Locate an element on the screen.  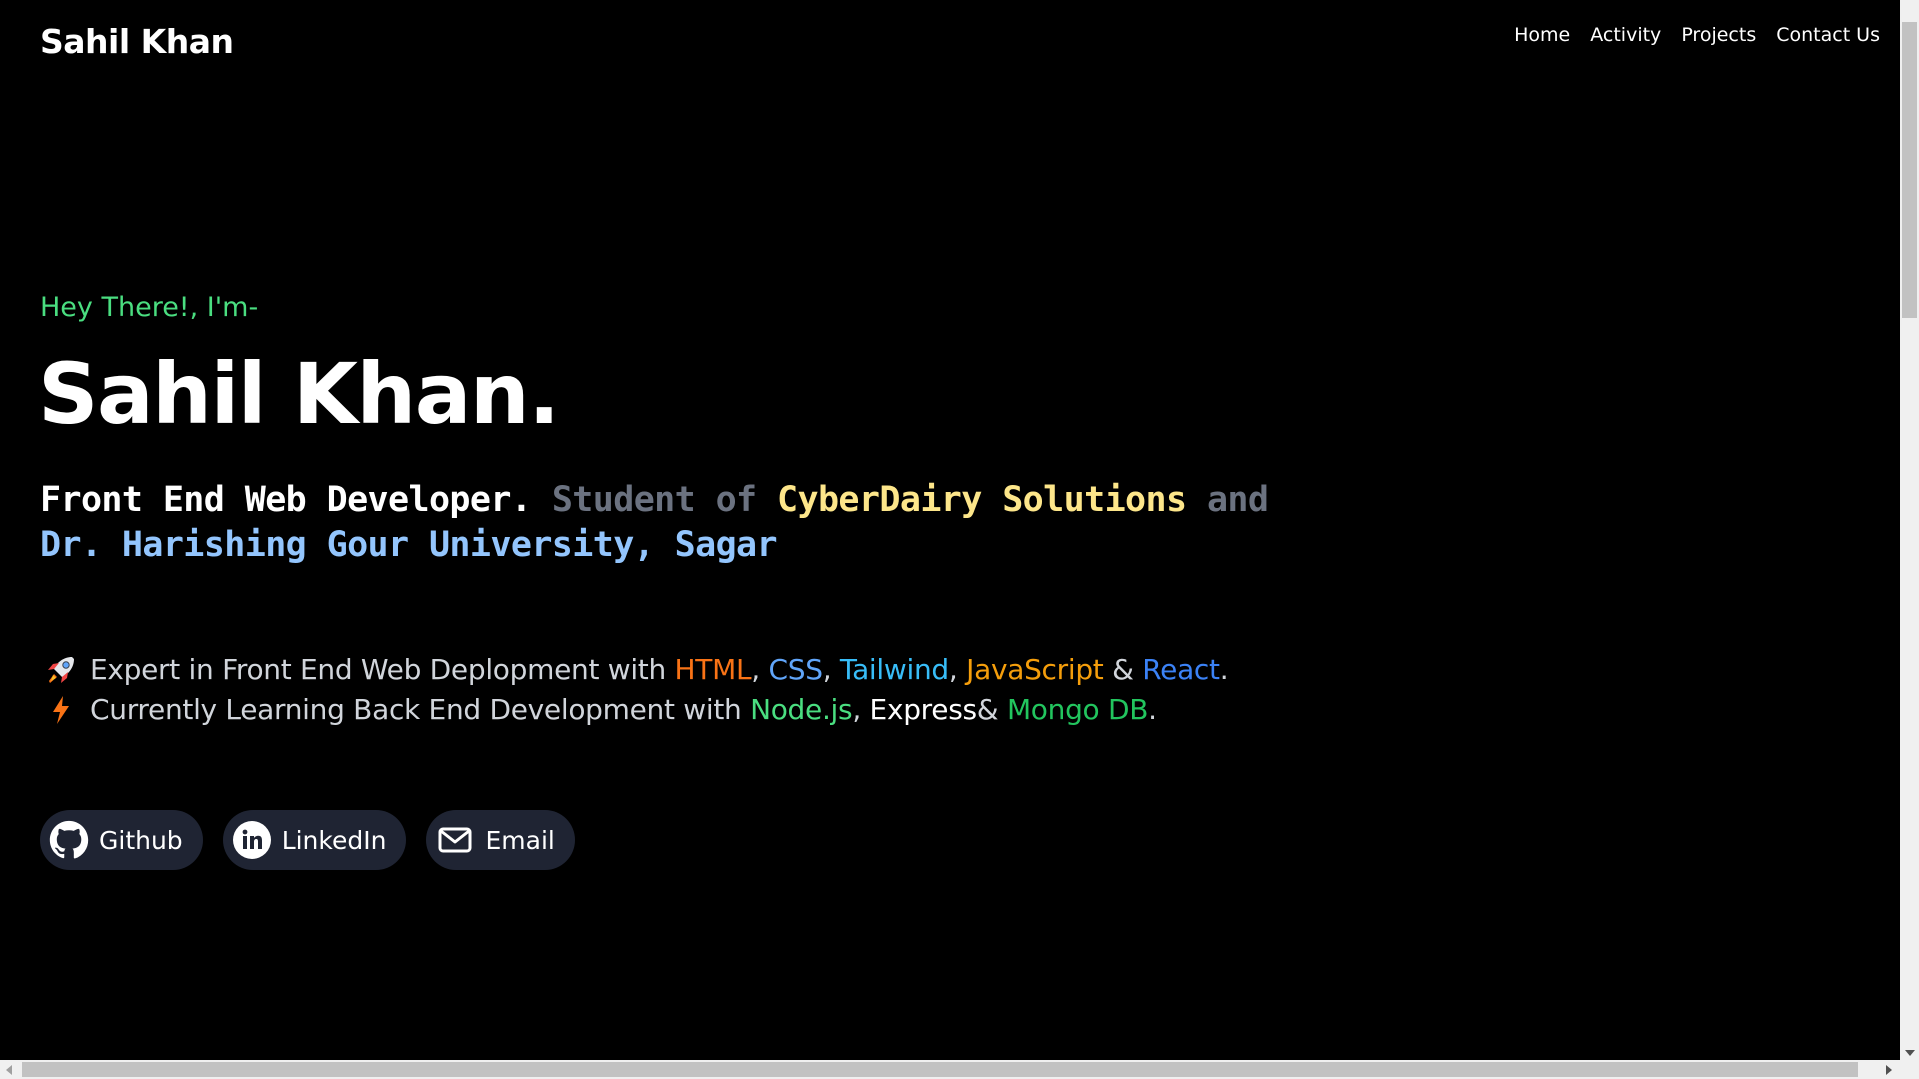
role-company: CyberDairy Solutions is located at coordinates (982, 500).